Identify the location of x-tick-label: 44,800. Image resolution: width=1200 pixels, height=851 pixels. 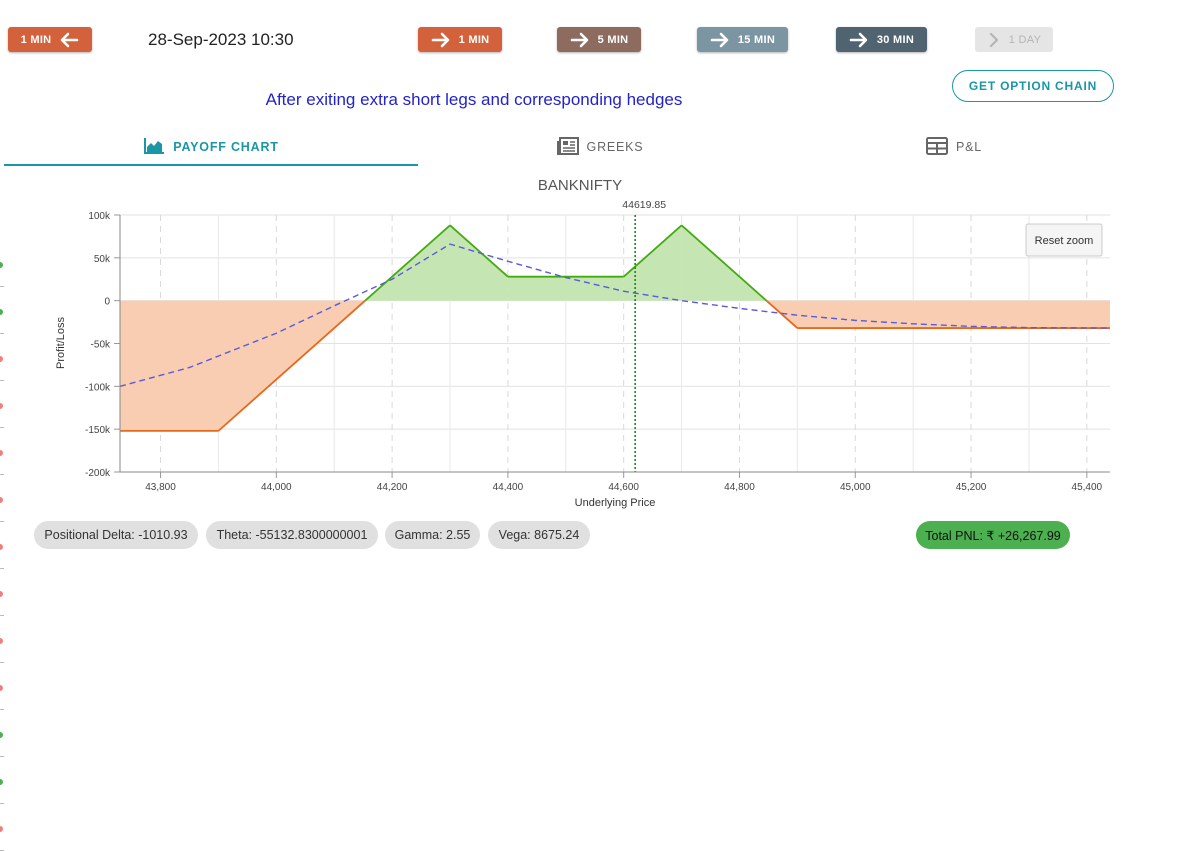
(739, 487).